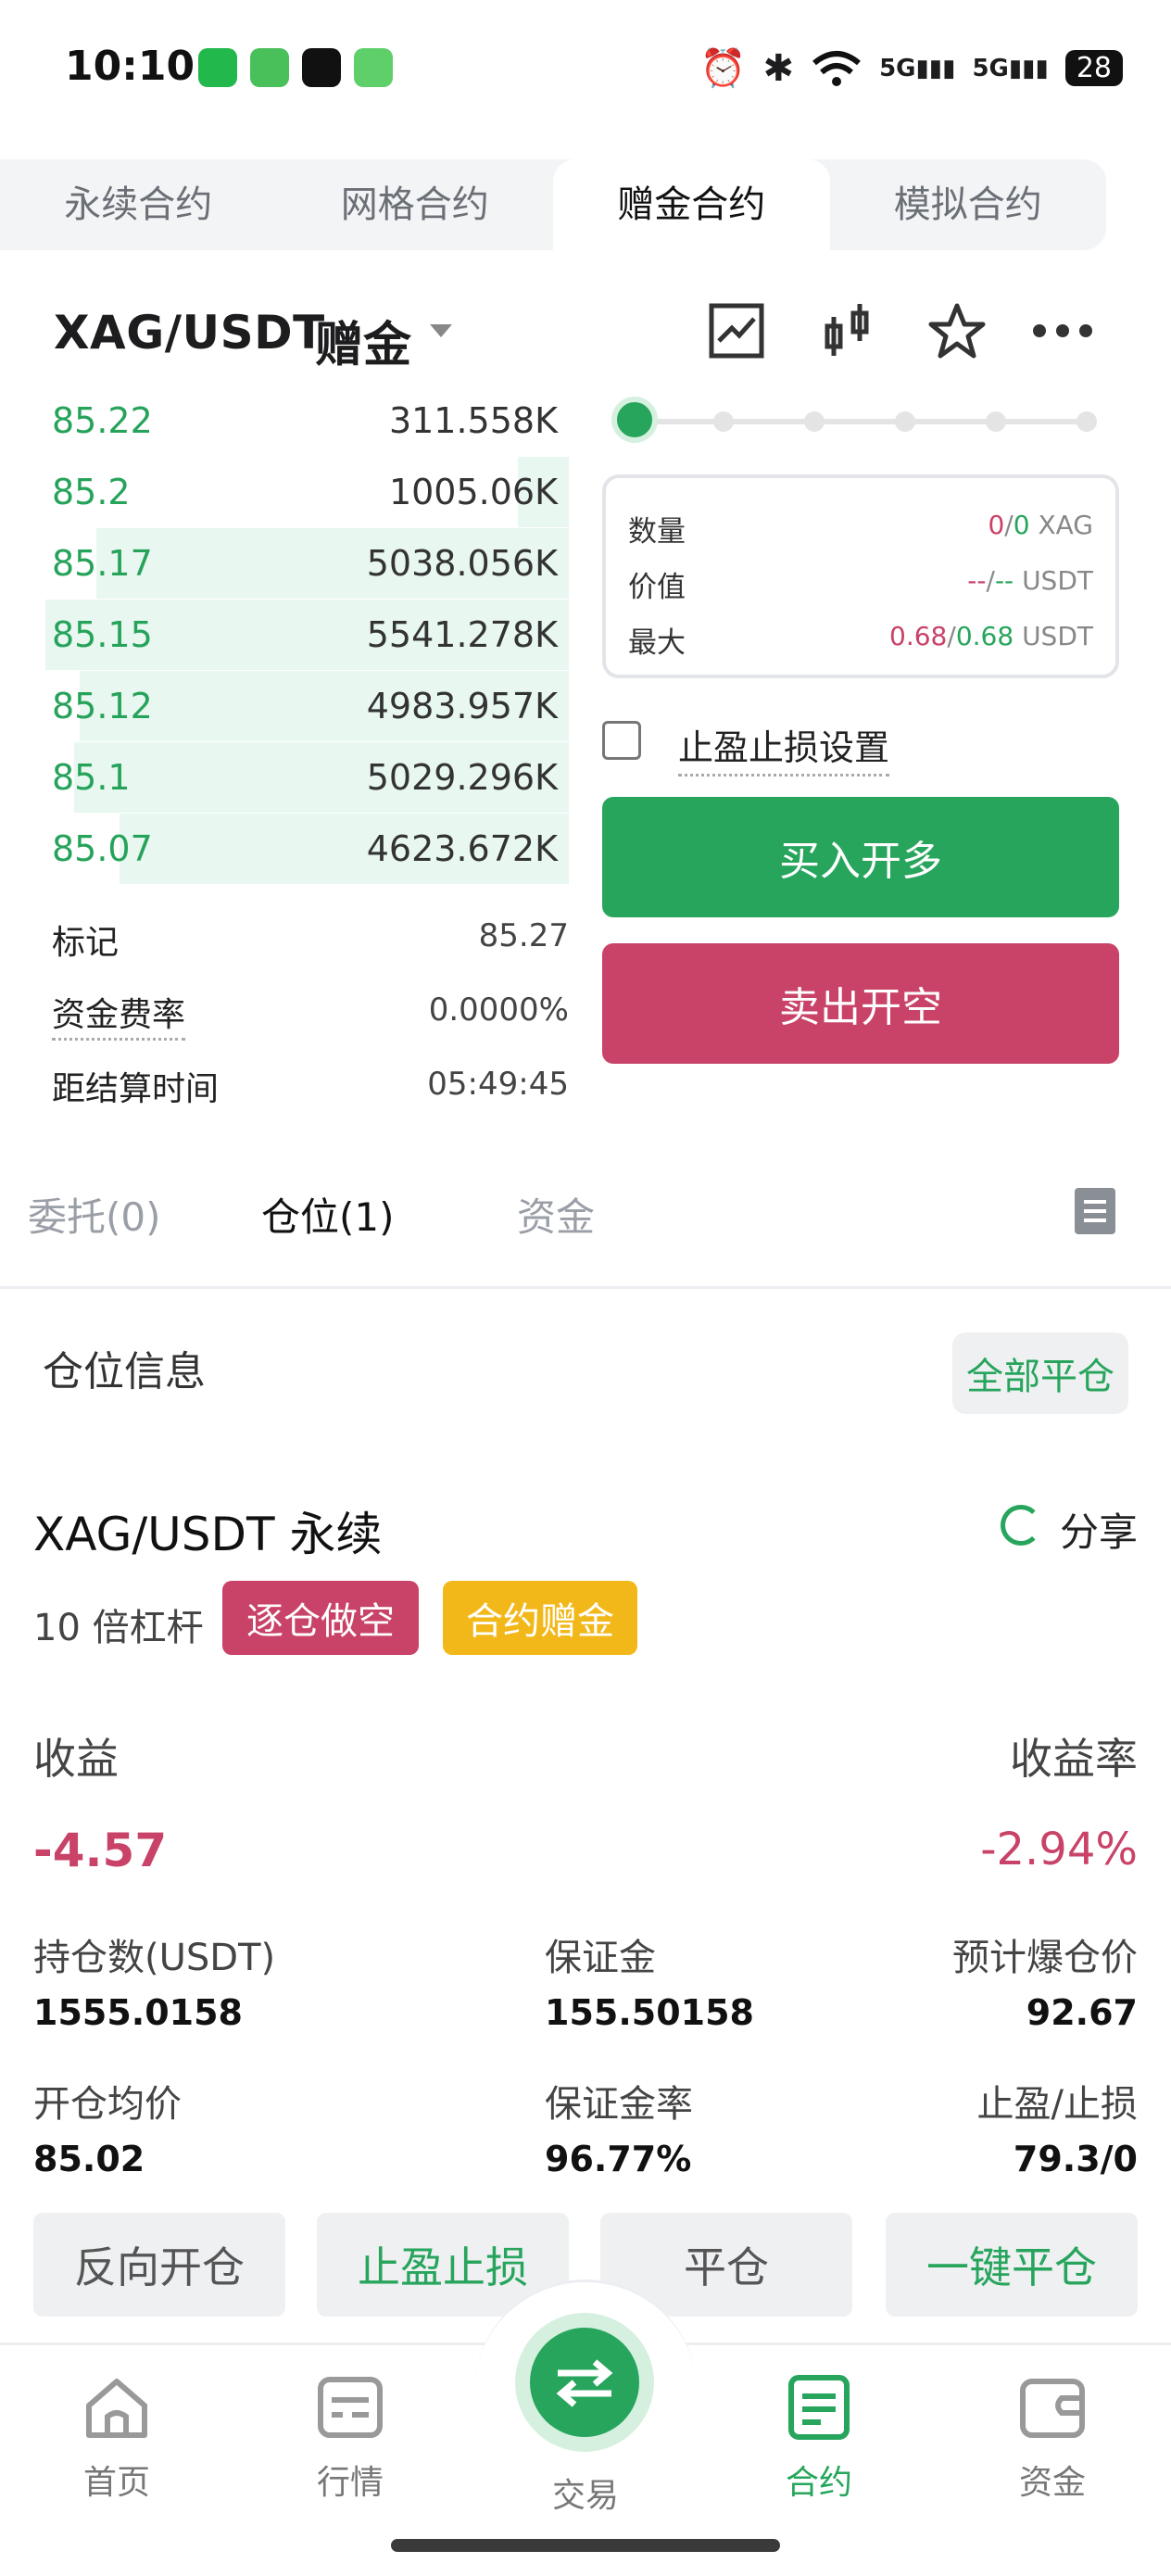 Image resolution: width=1171 pixels, height=2576 pixels. I want to click on size-label: 持仓数(USDT), so click(155, 1958).